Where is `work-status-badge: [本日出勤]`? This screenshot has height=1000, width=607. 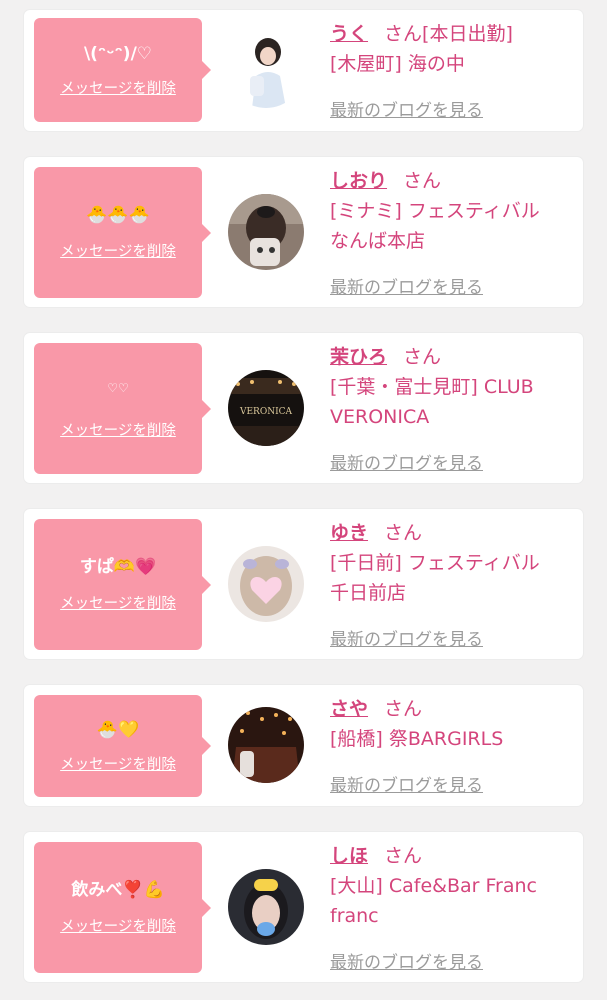 work-status-badge: [本日出勤] is located at coordinates (467, 34).